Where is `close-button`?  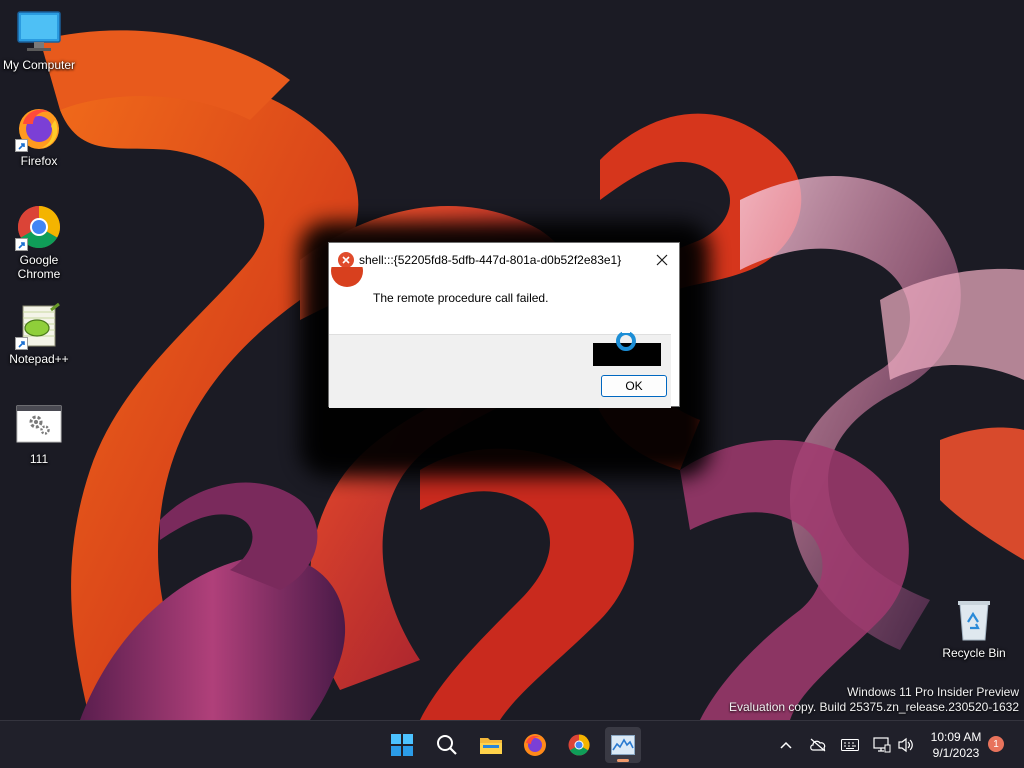
close-button is located at coordinates (662, 260).